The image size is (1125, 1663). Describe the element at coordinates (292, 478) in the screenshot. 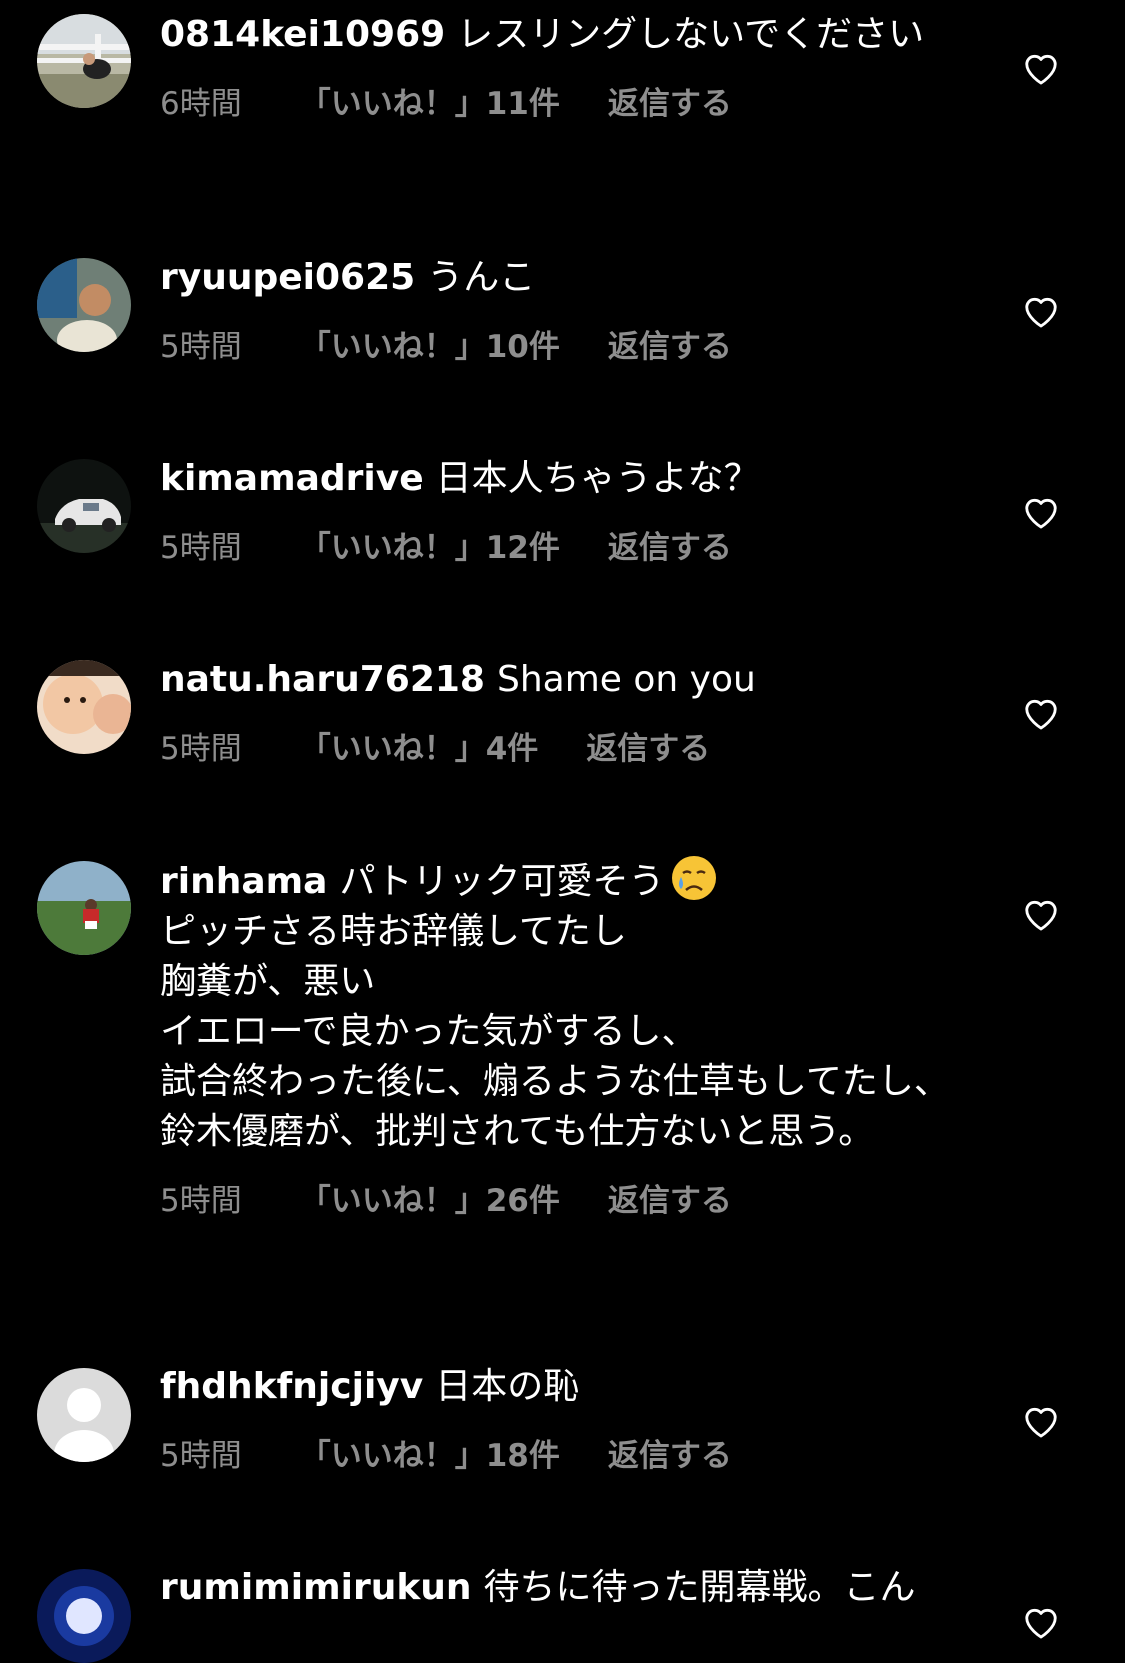

I see `comment-username: kimamadrive` at that location.